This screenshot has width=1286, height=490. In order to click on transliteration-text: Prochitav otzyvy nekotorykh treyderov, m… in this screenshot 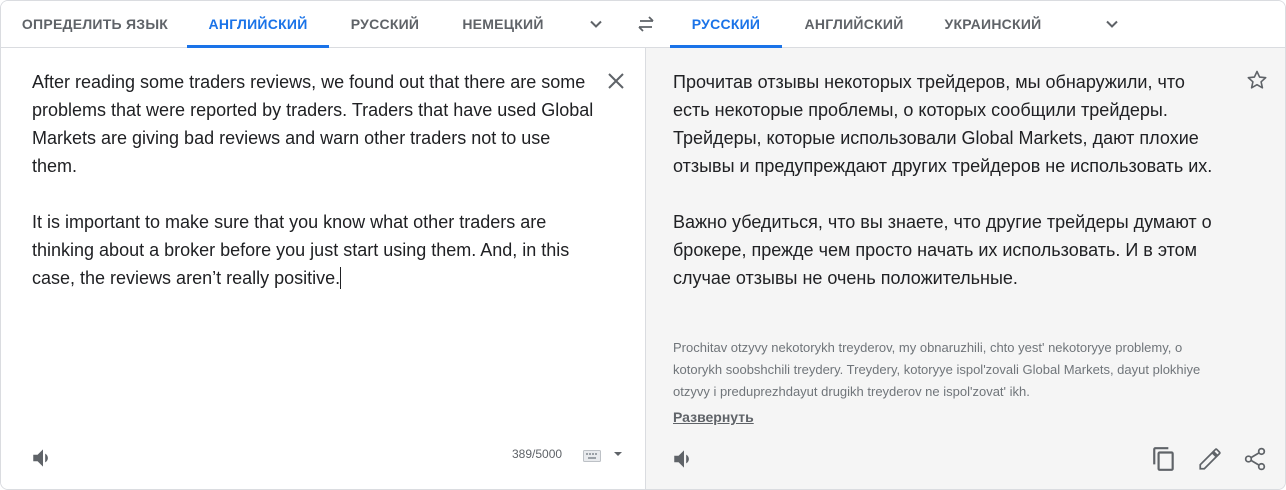, I will do `click(937, 369)`.